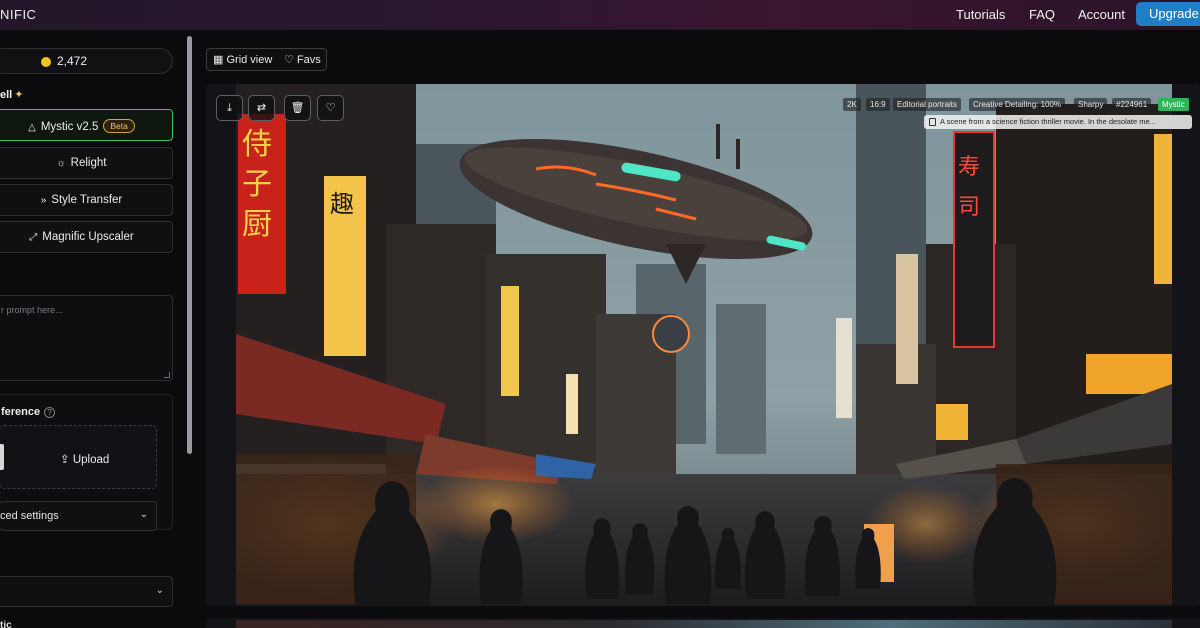 The width and height of the screenshot is (1200, 628). I want to click on copy-icon, so click(932, 122).